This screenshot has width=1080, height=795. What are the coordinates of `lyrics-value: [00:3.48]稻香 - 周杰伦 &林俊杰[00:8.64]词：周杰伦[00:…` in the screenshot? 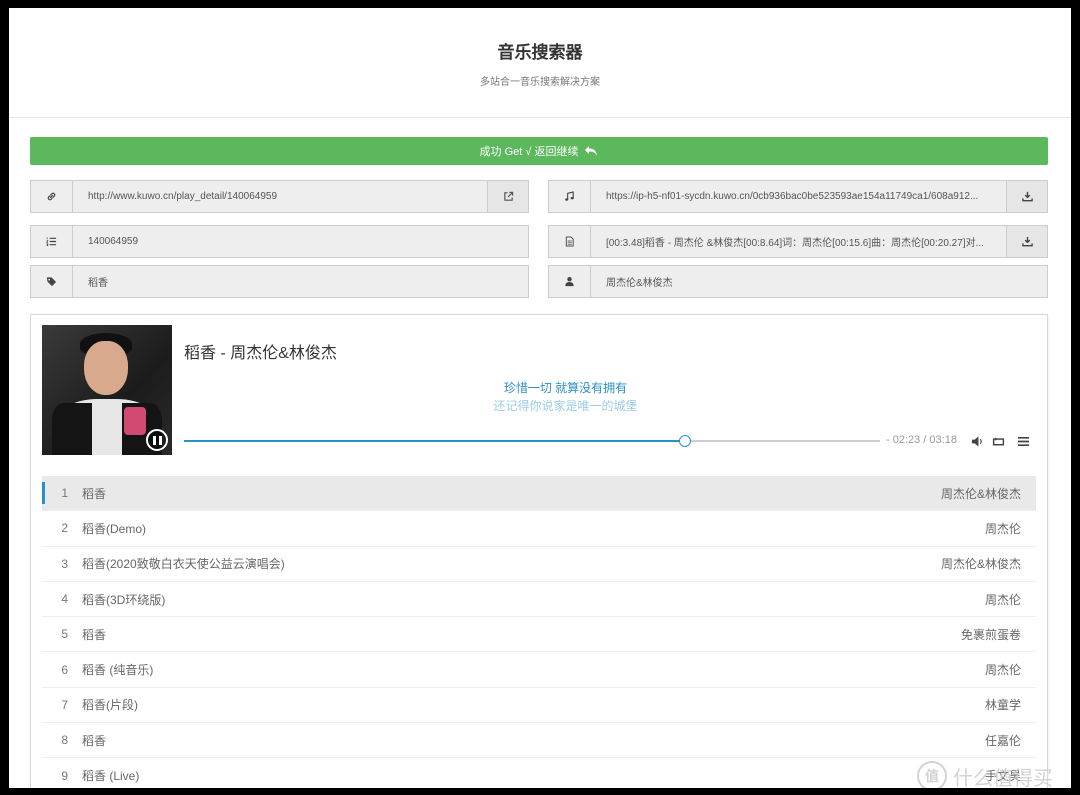 It's located at (798, 241).